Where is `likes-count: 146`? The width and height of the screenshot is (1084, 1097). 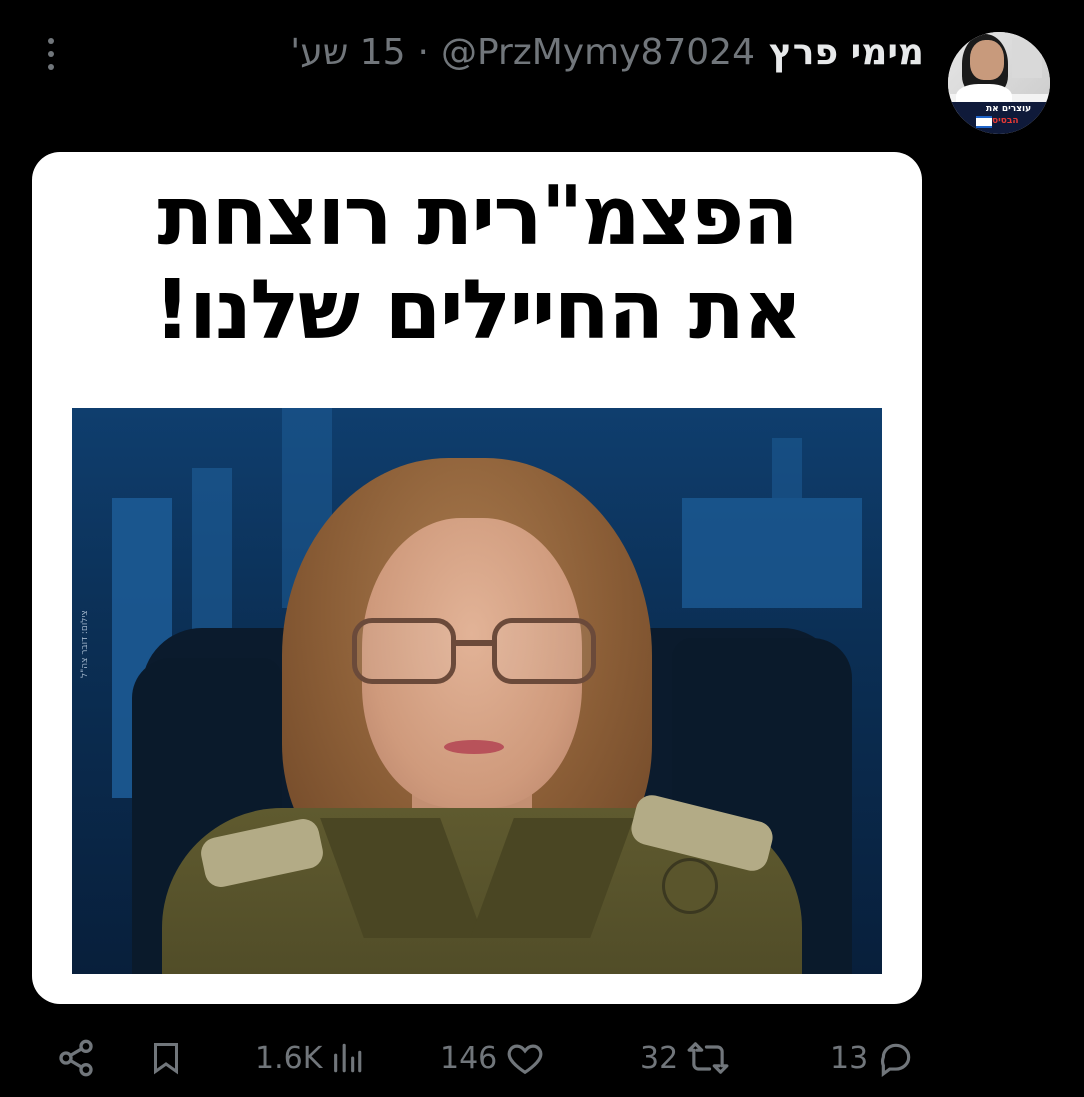 likes-count: 146 is located at coordinates (469, 1058).